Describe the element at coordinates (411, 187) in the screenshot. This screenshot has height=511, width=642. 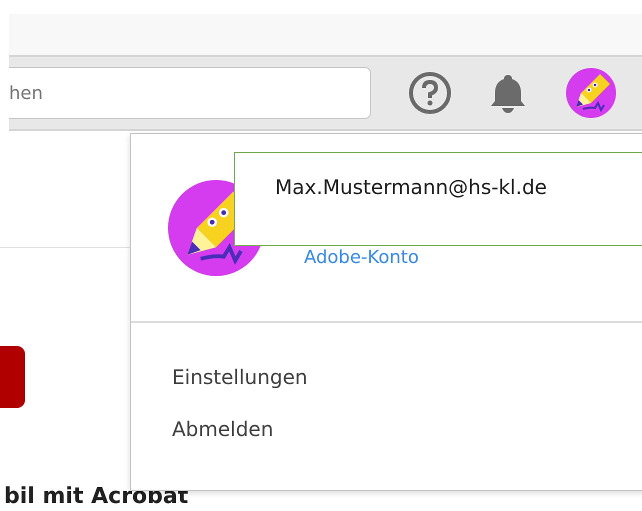
I see `email-text: Max.Mustermann@hs-kl.de` at that location.